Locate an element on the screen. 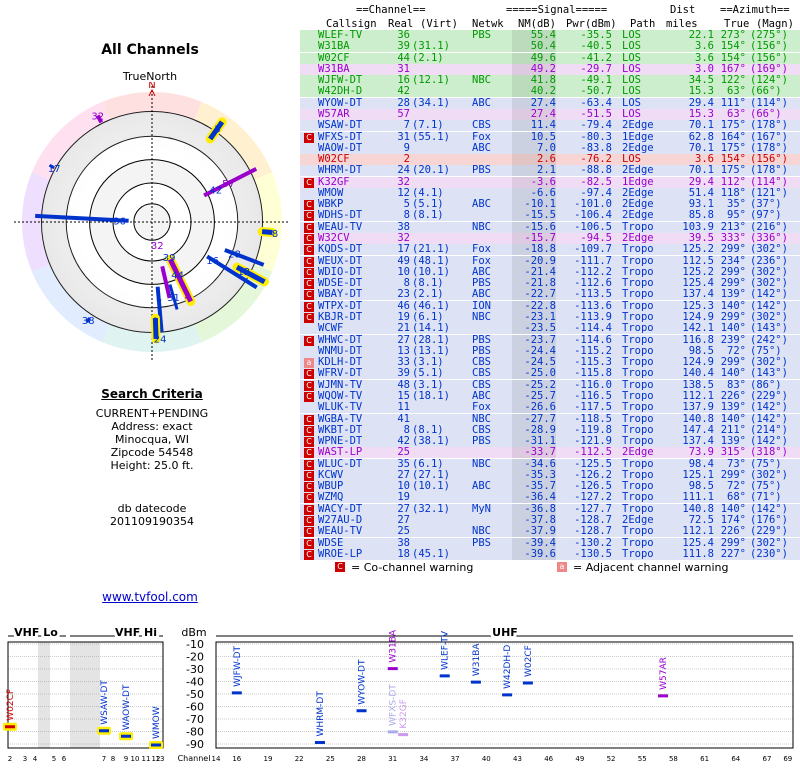 This screenshot has width=800, height=768. cell-pwr: -117.5 is located at coordinates (593, 407).